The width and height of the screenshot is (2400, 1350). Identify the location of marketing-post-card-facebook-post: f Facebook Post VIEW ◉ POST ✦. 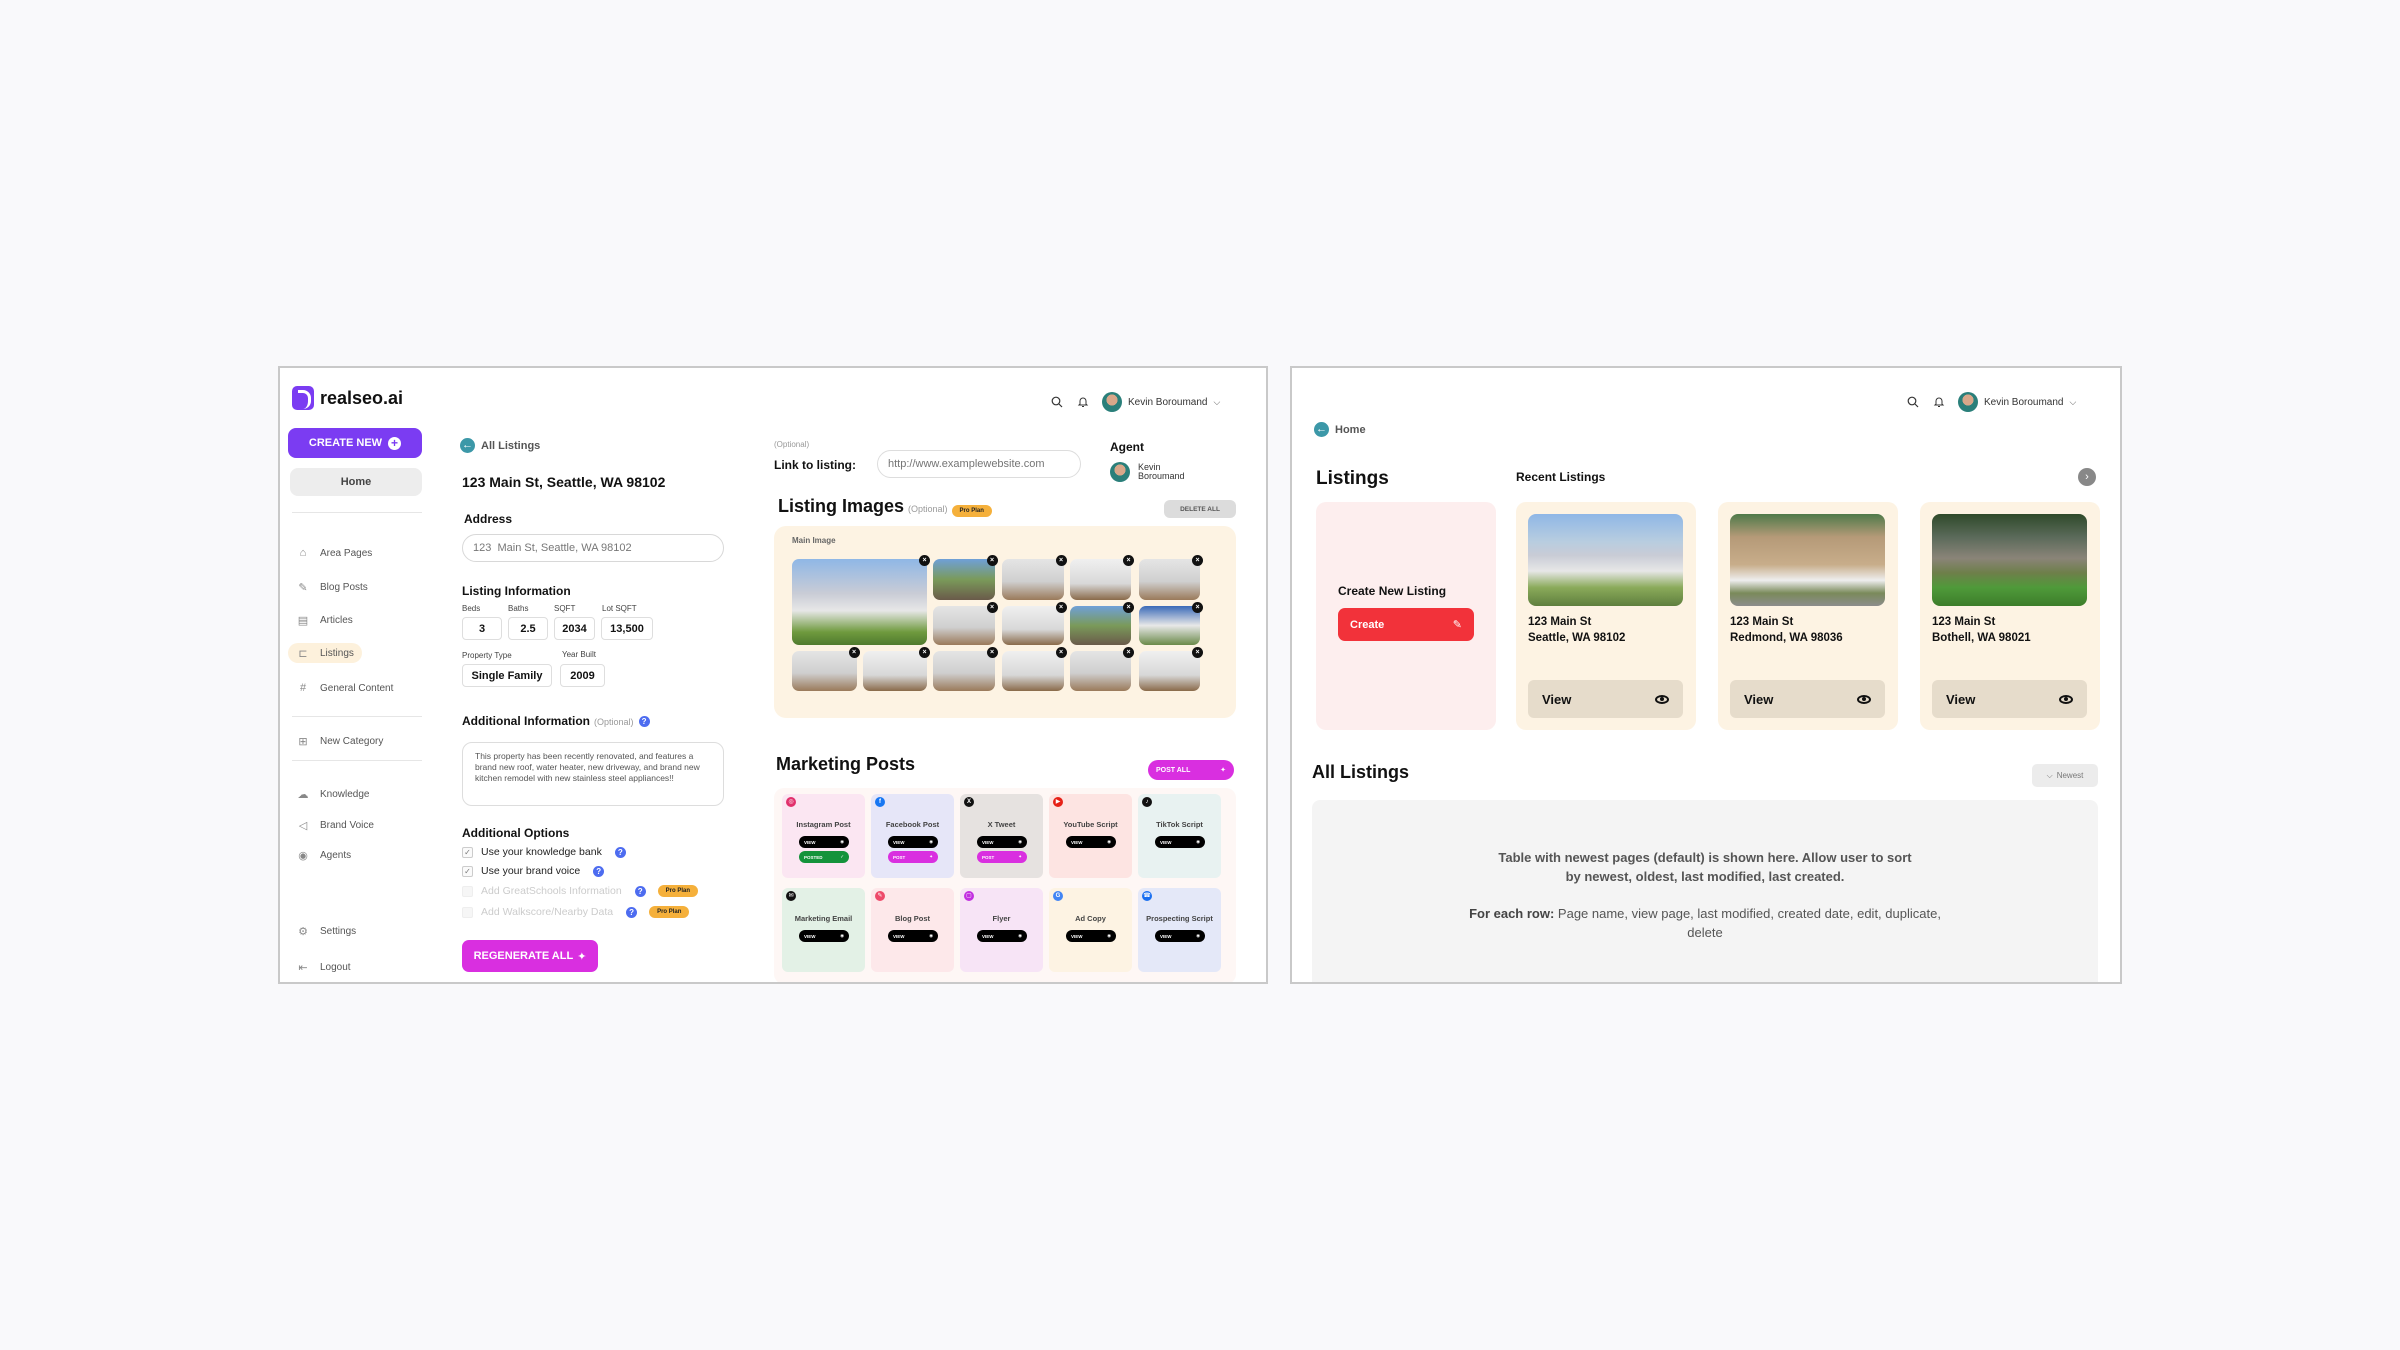
(912, 836).